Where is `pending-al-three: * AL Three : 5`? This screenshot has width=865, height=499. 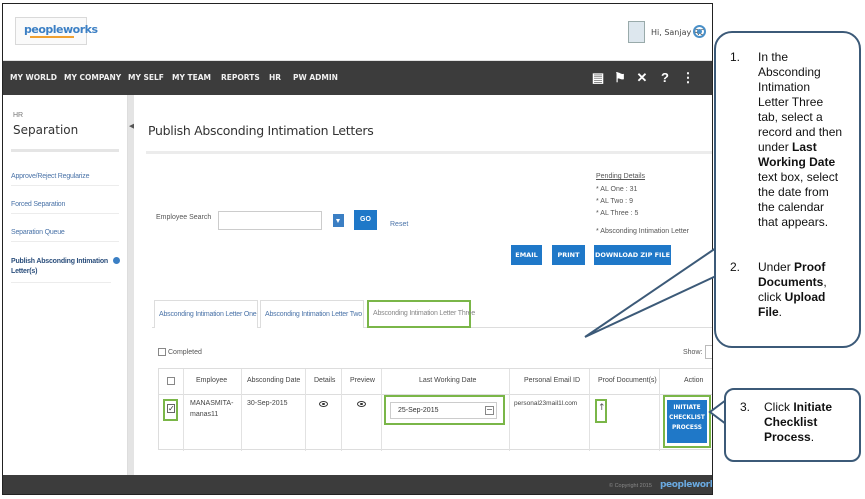
pending-al-three: * AL Three : 5 is located at coordinates (617, 213).